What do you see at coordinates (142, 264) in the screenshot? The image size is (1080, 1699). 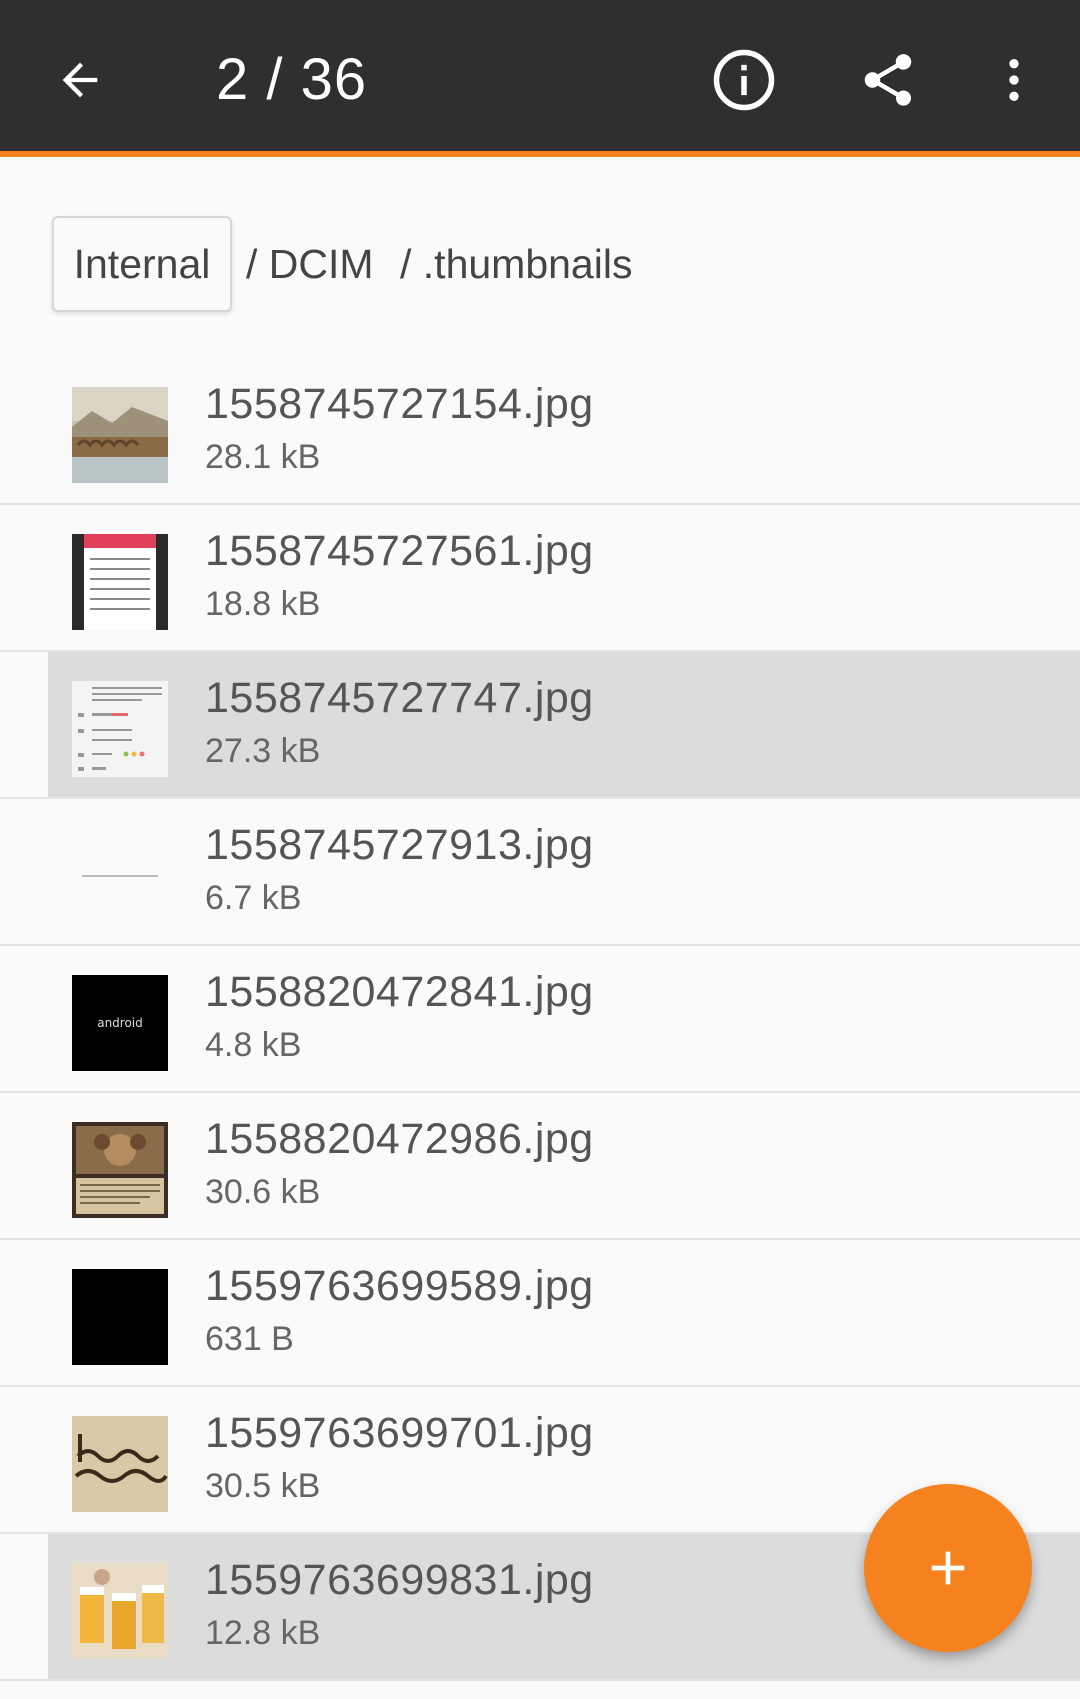 I see `breadcrumb-internal: Internal` at bounding box center [142, 264].